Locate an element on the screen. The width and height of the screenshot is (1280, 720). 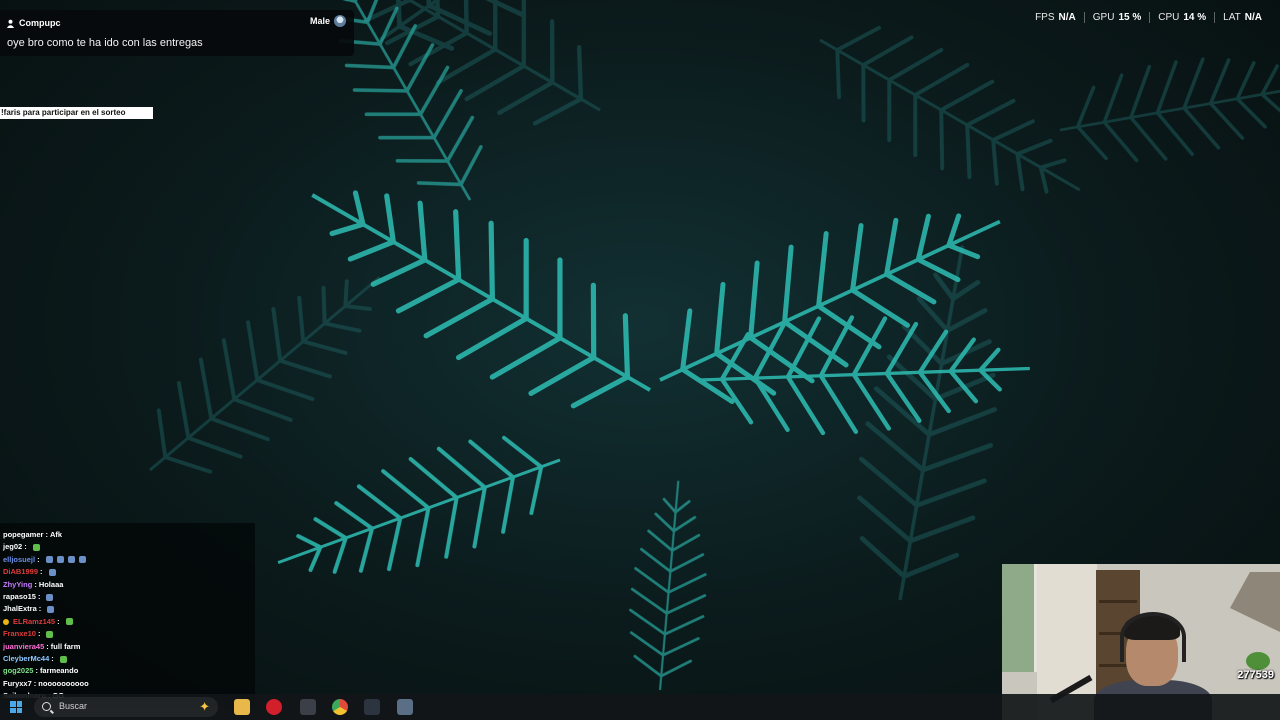
cam-window is located at coordinates (1019, 618).